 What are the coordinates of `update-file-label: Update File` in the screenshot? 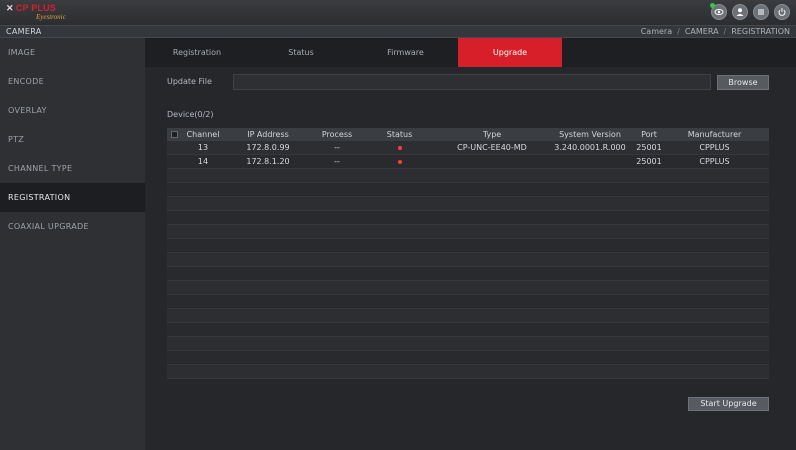 It's located at (189, 81).